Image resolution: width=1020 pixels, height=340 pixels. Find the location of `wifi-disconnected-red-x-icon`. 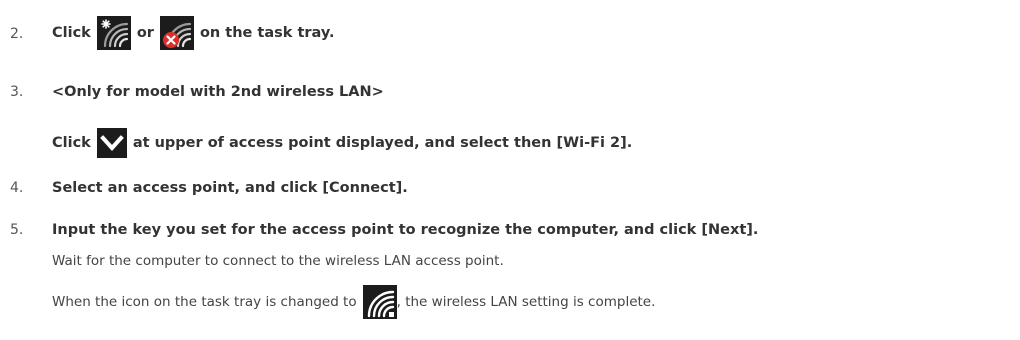

wifi-disconnected-red-x-icon is located at coordinates (176, 33).